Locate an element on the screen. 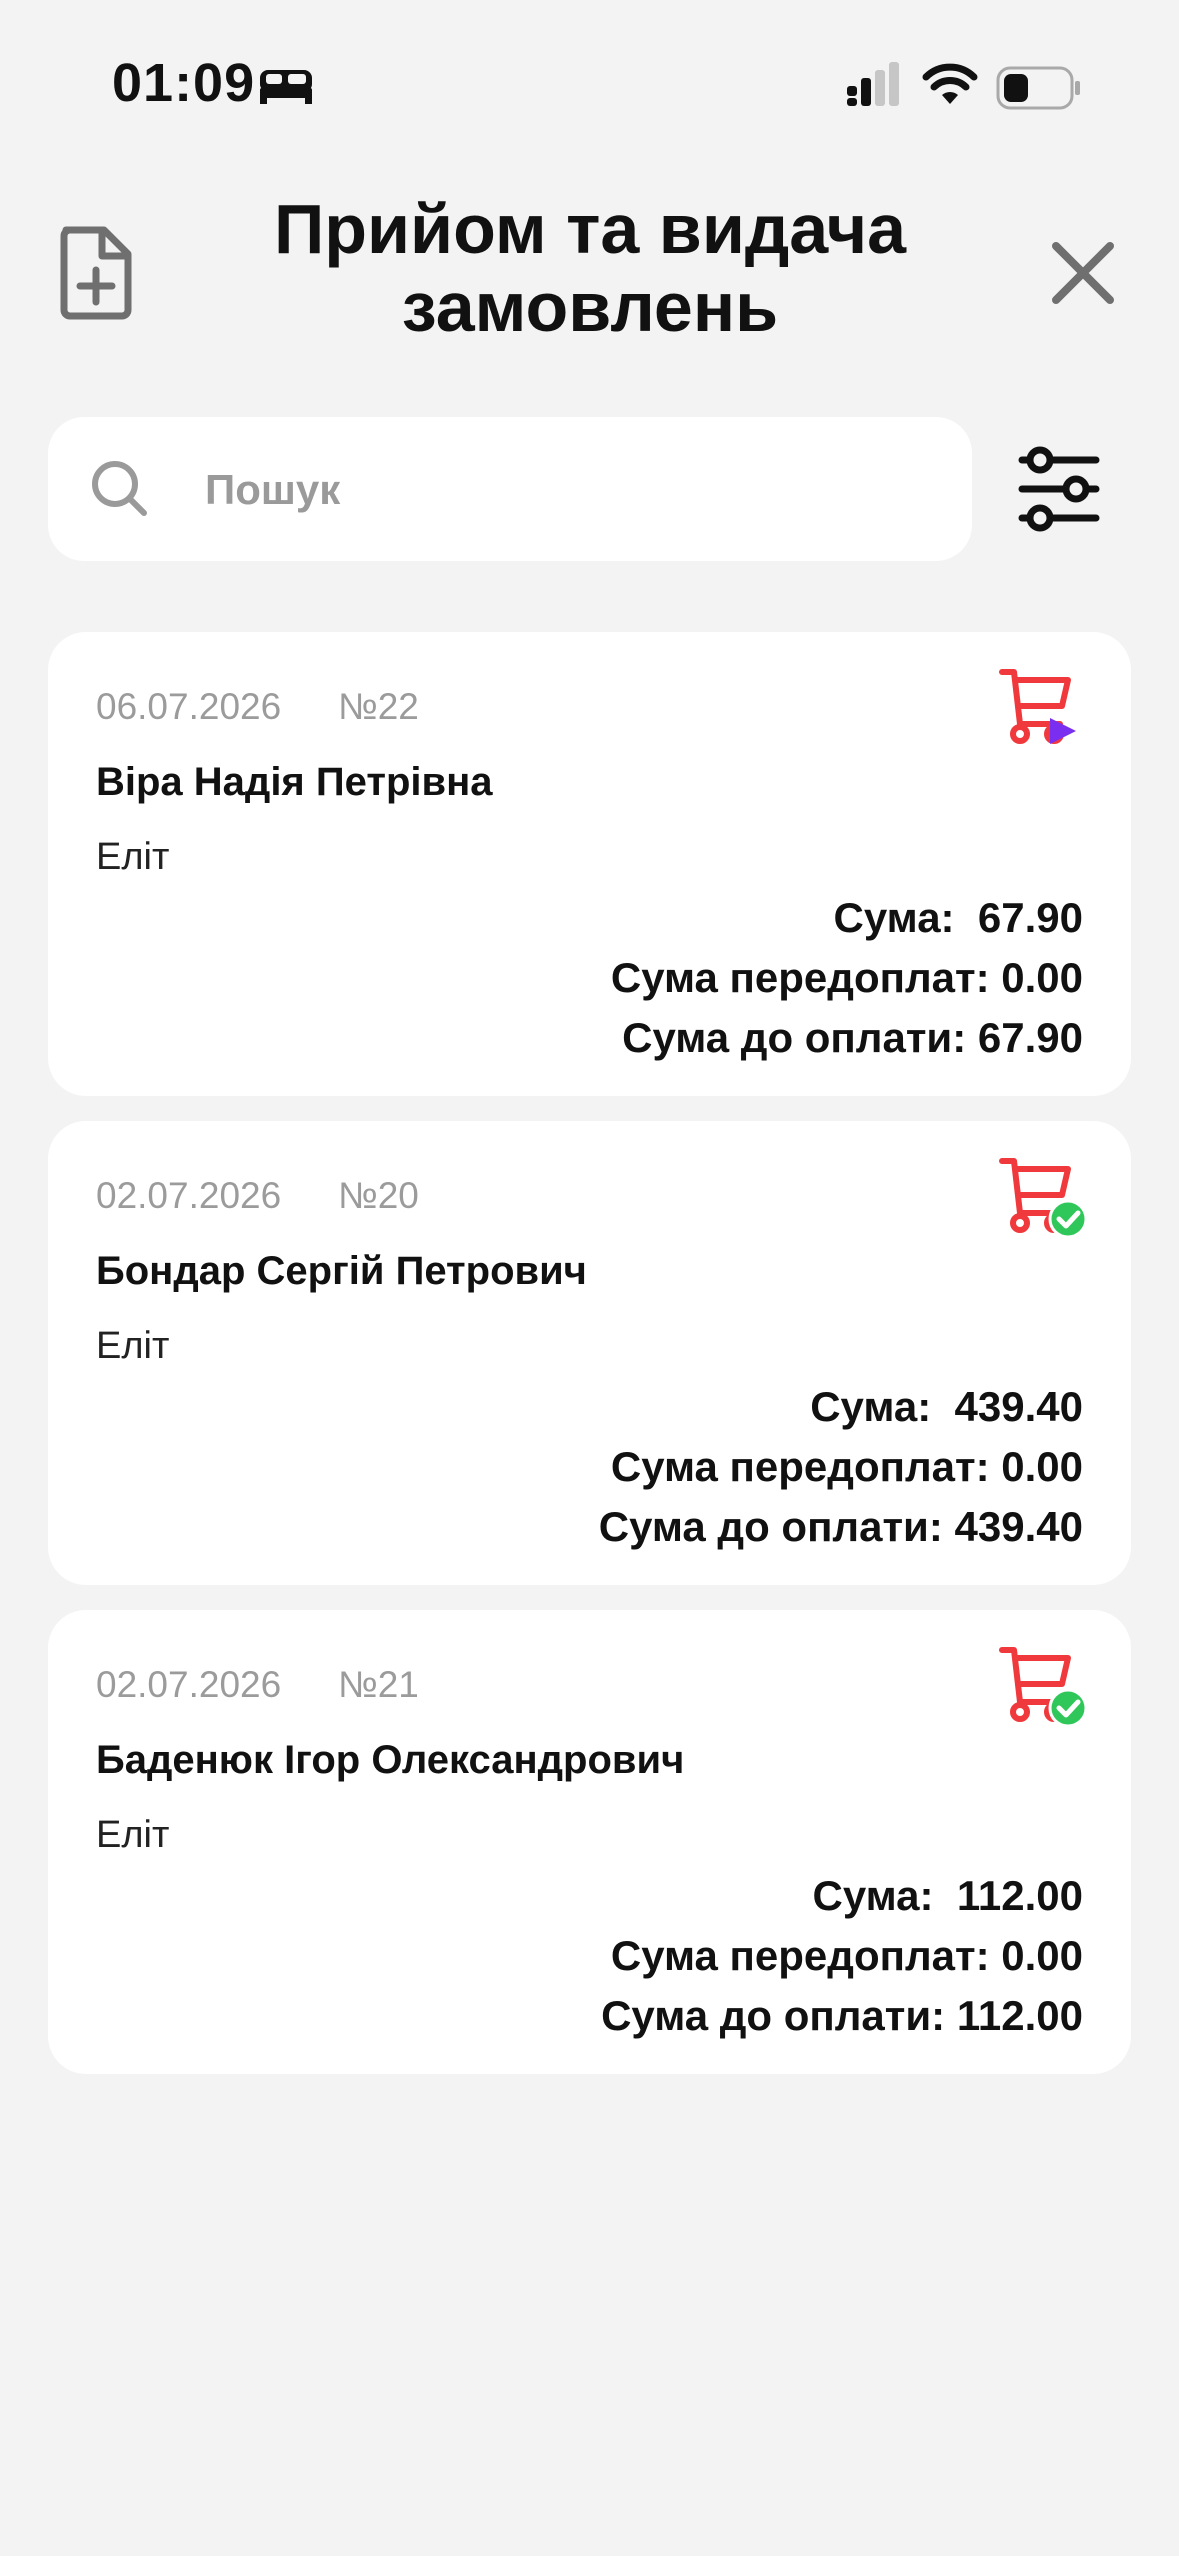 The width and height of the screenshot is (1179, 2556). file-plus-icon is located at coordinates (96, 273).